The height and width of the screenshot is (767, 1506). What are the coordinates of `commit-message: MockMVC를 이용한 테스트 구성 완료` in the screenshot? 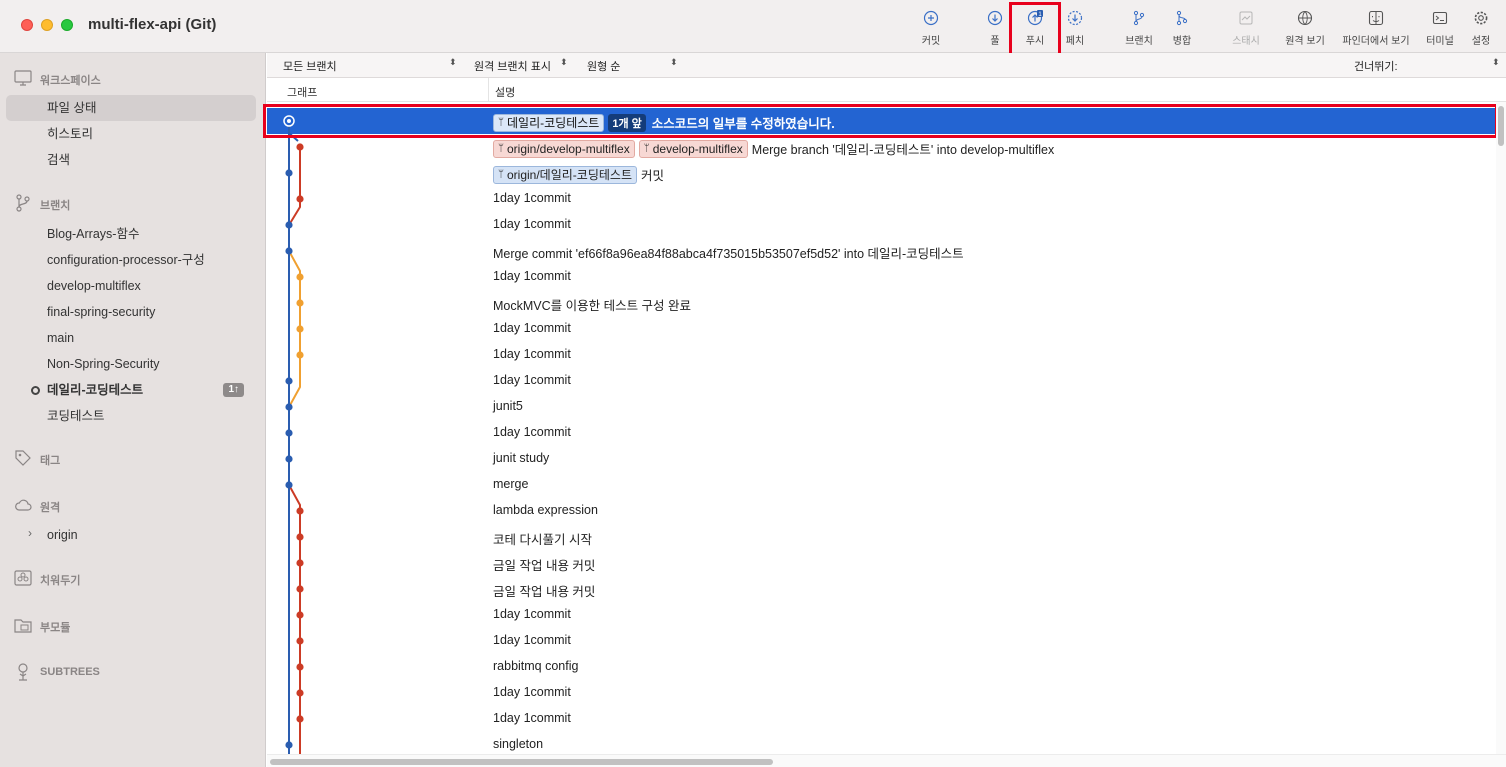 It's located at (592, 306).